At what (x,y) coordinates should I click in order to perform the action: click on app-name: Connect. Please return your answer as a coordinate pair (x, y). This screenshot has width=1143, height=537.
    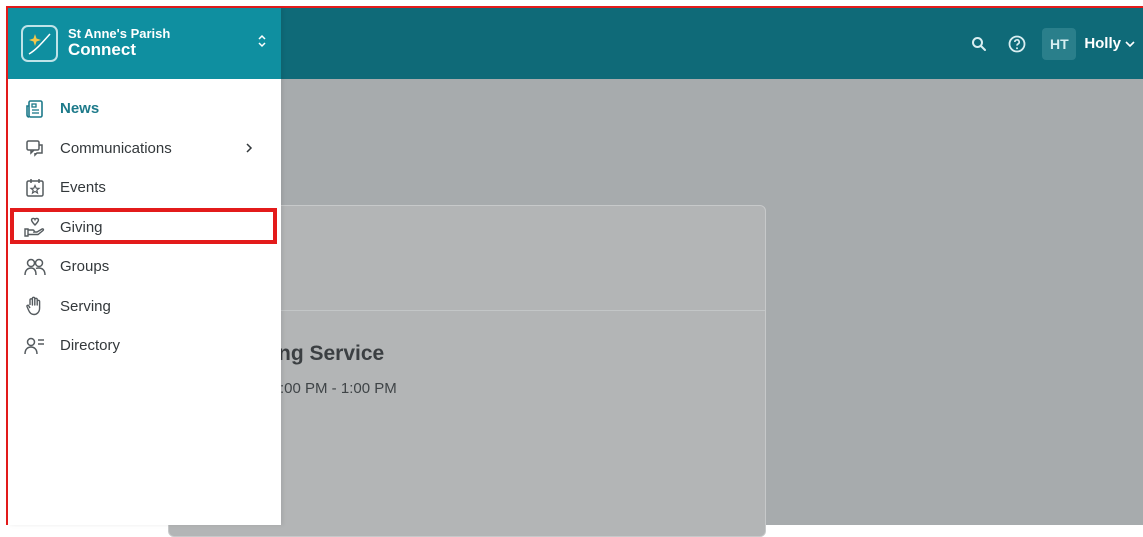
    Looking at the image, I should click on (102, 50).